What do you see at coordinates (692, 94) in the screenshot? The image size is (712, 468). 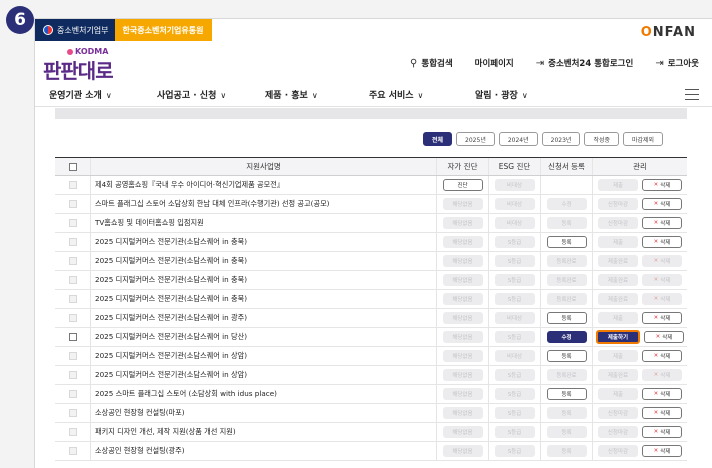 I see `menu-icon` at bounding box center [692, 94].